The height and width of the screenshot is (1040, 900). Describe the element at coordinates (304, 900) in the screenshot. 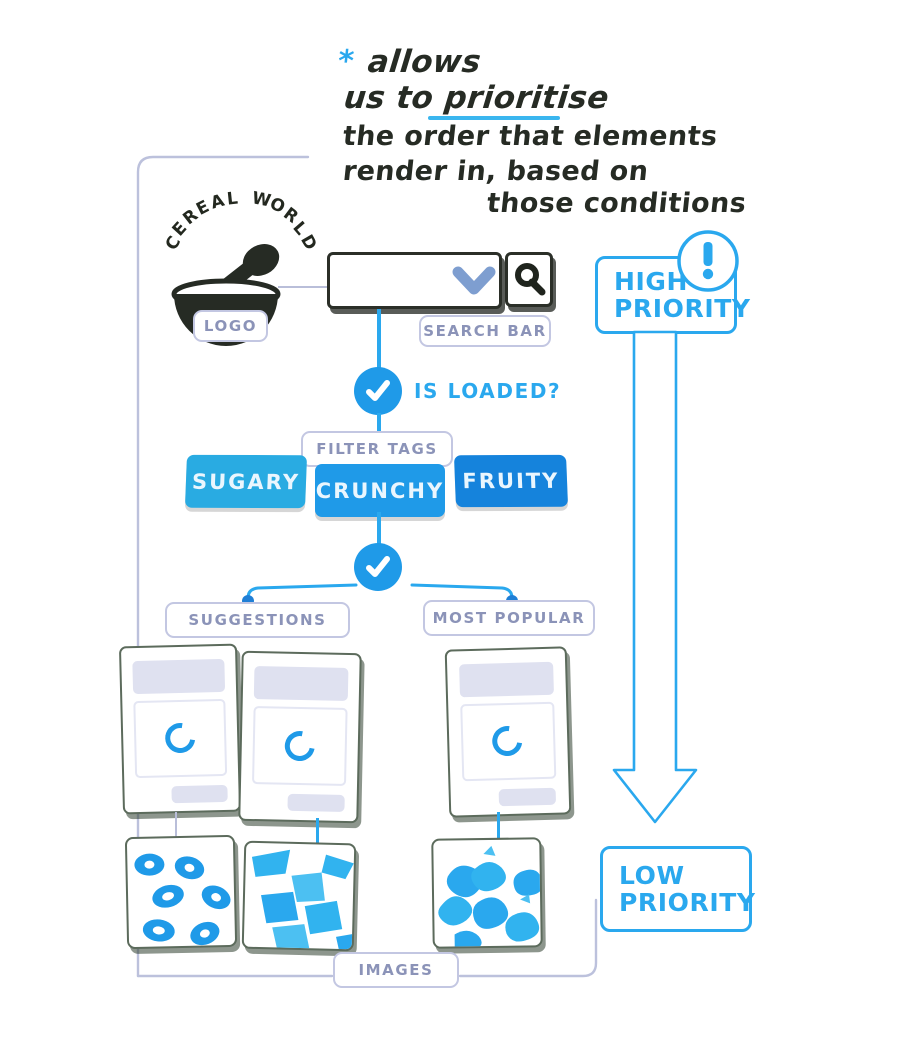

I see `cereal-flakes-art` at that location.